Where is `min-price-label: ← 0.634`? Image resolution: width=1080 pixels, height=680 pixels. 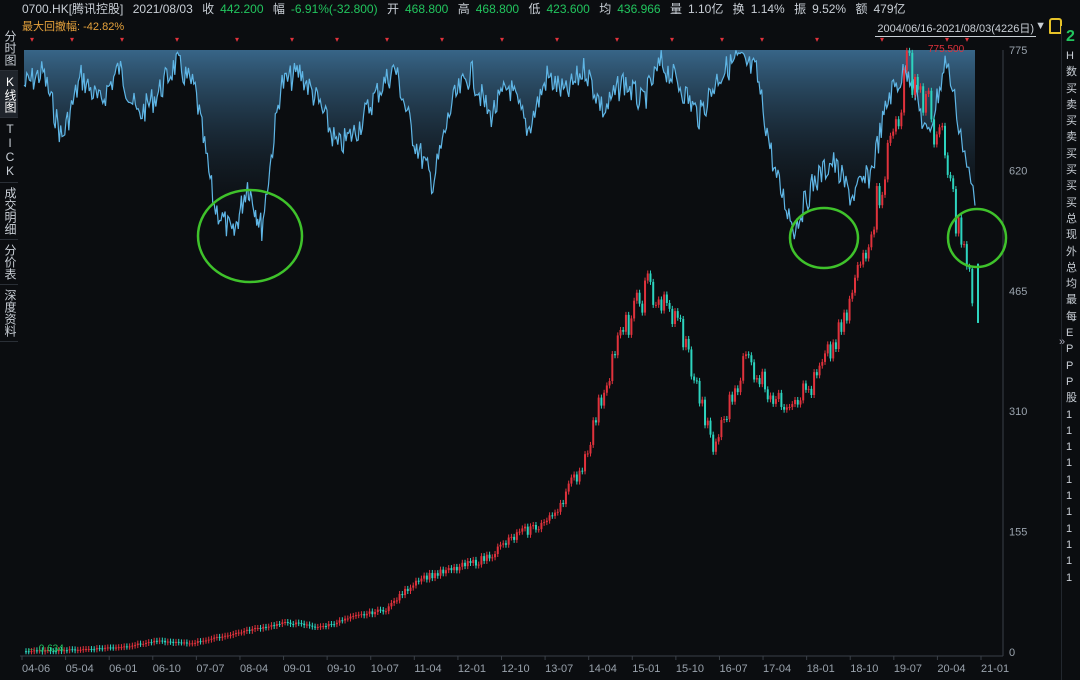
min-price-label: ← 0.634 is located at coordinates (45, 649).